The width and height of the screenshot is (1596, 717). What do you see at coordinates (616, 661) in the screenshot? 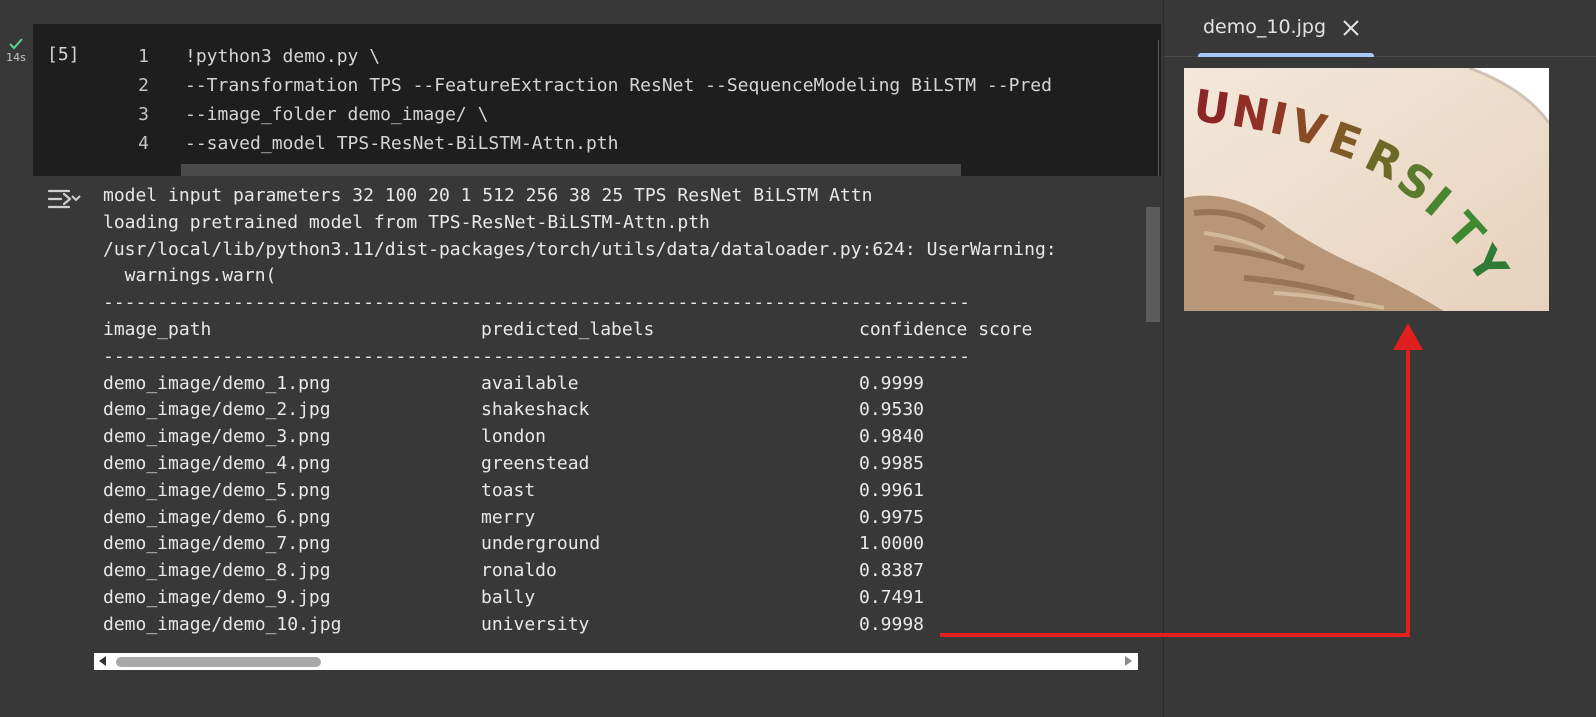
I see `output-horizontal-scrollbar` at bounding box center [616, 661].